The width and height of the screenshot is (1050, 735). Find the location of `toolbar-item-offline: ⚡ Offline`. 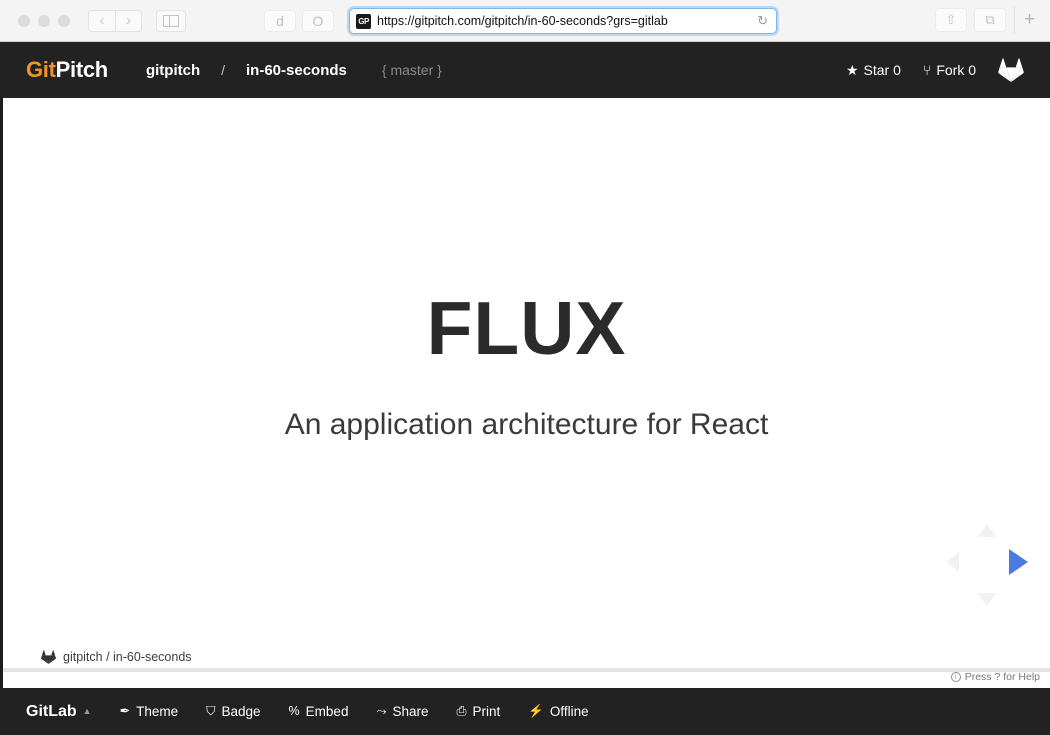

toolbar-item-offline: ⚡ Offline is located at coordinates (558, 711).